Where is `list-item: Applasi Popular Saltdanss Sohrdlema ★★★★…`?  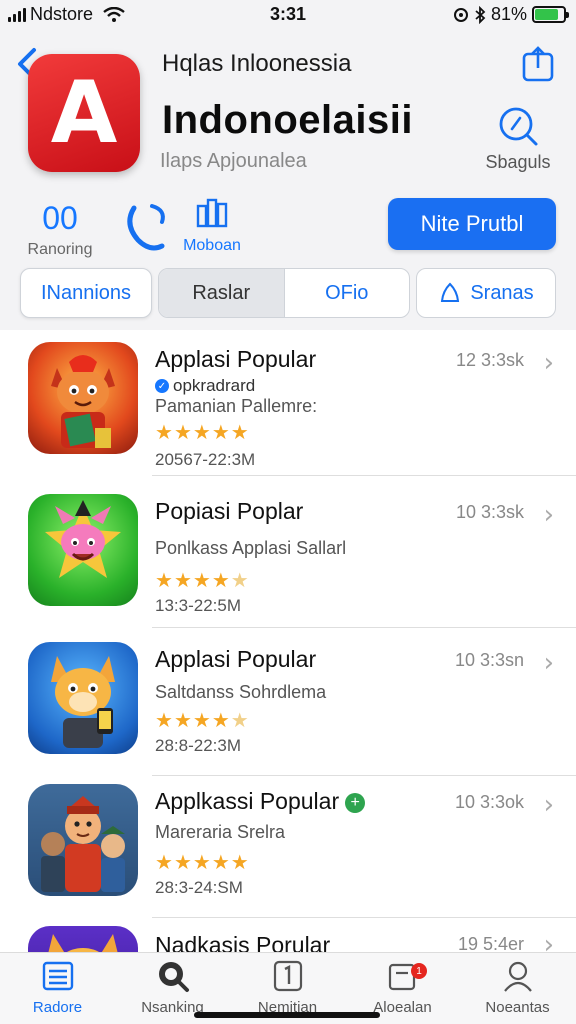 list-item: Applasi Popular Saltdanss Sohrdlema ★★★★… is located at coordinates (288, 703).